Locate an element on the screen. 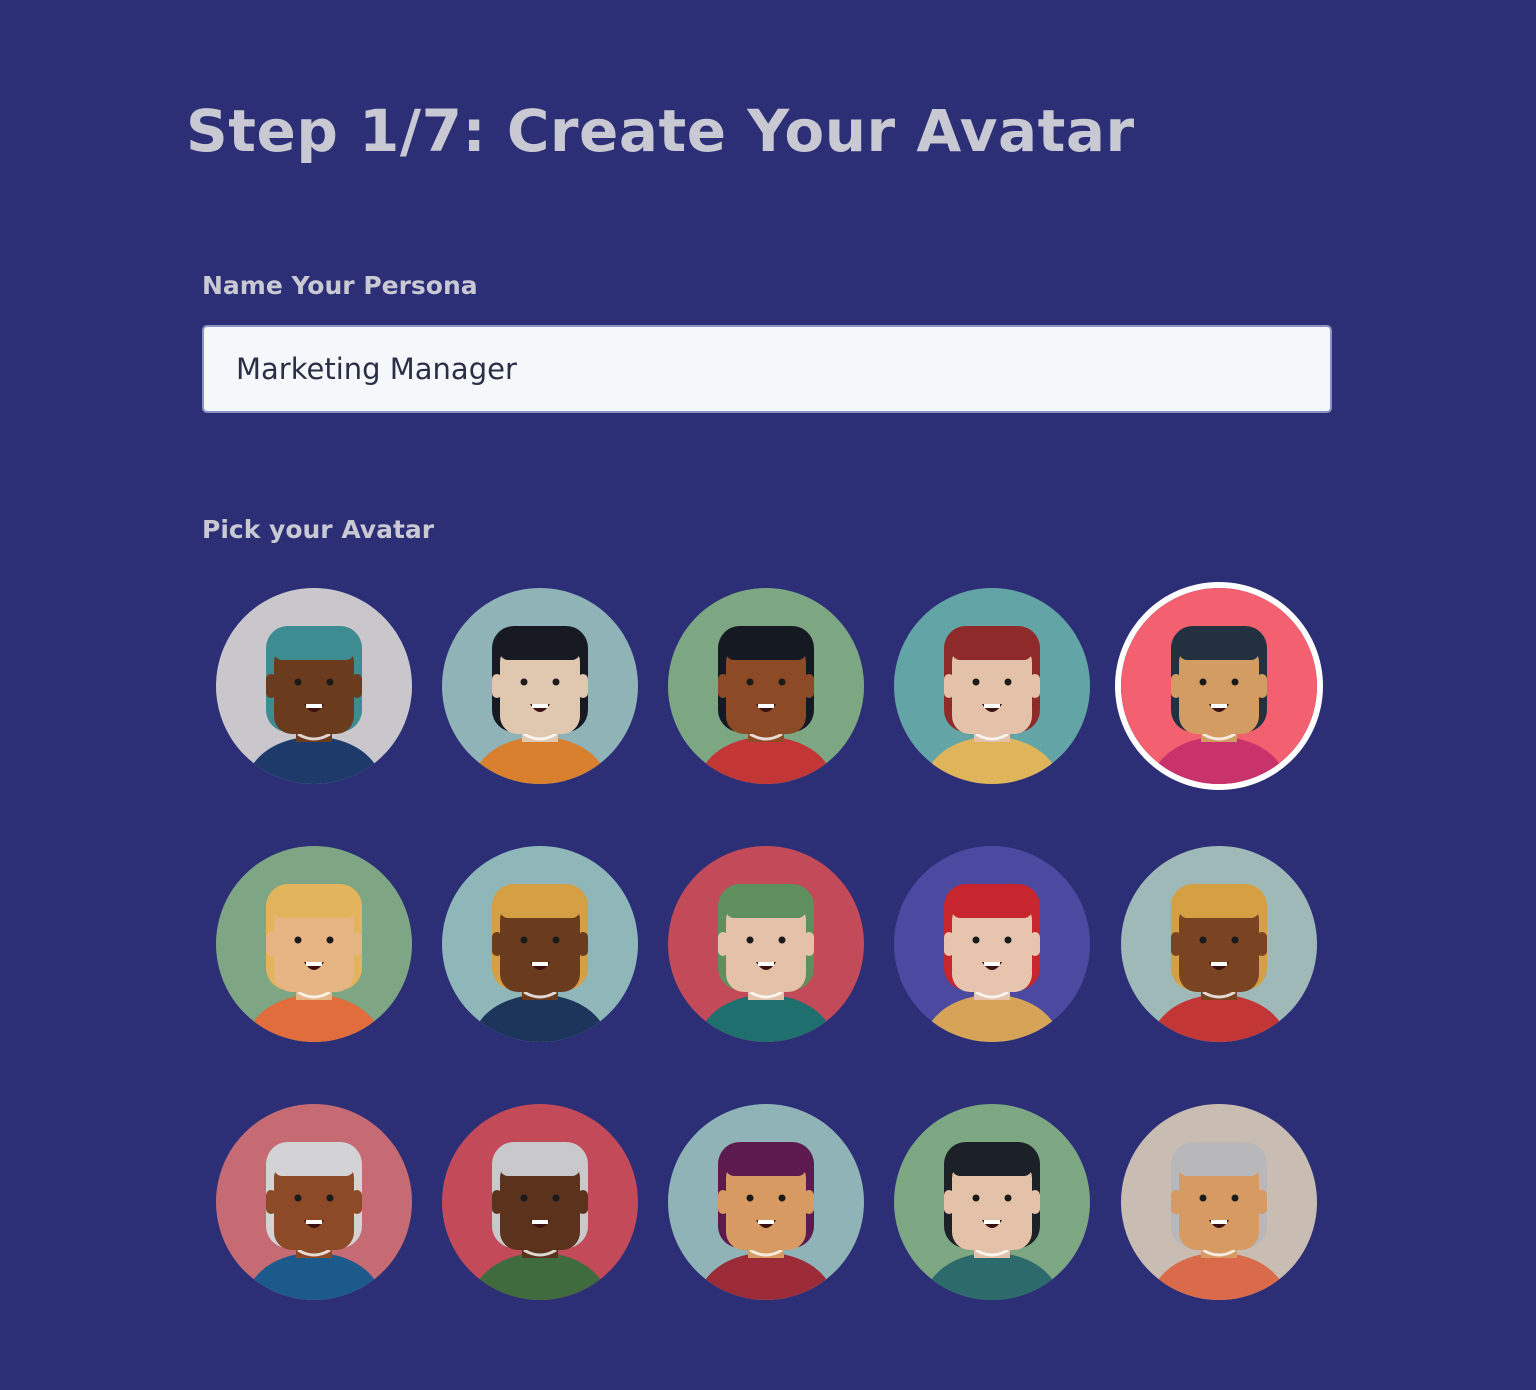 This screenshot has height=1390, width=1536. persona-name-label: Name Your Persona is located at coordinates (340, 285).